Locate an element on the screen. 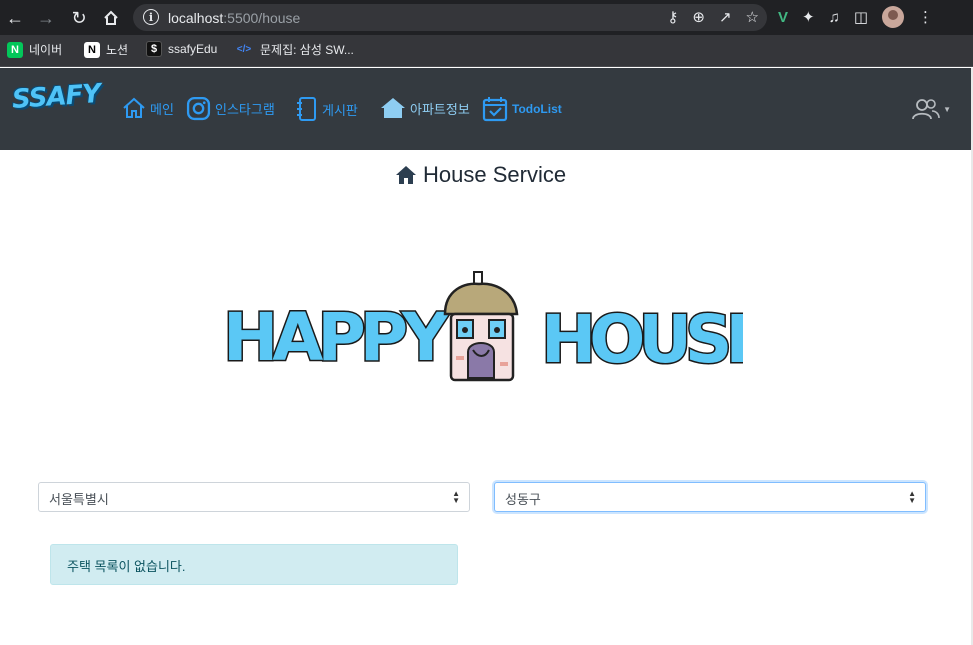  forward-icon: → is located at coordinates (46, 18).